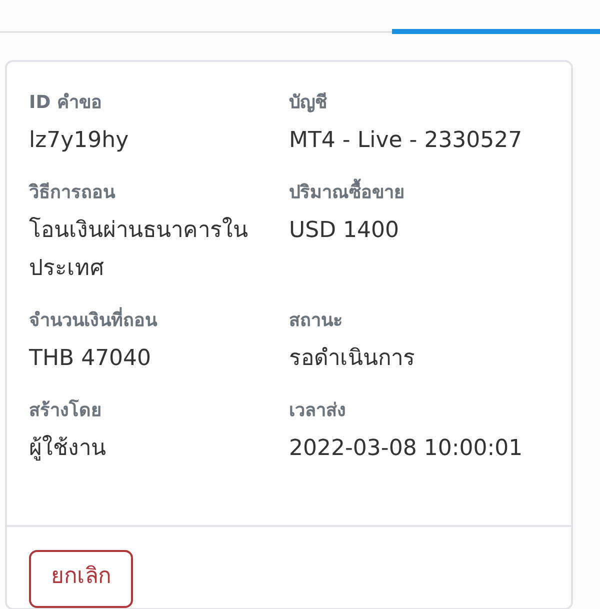  Describe the element at coordinates (308, 103) in the screenshot. I see `field-label: บัญชี` at that location.